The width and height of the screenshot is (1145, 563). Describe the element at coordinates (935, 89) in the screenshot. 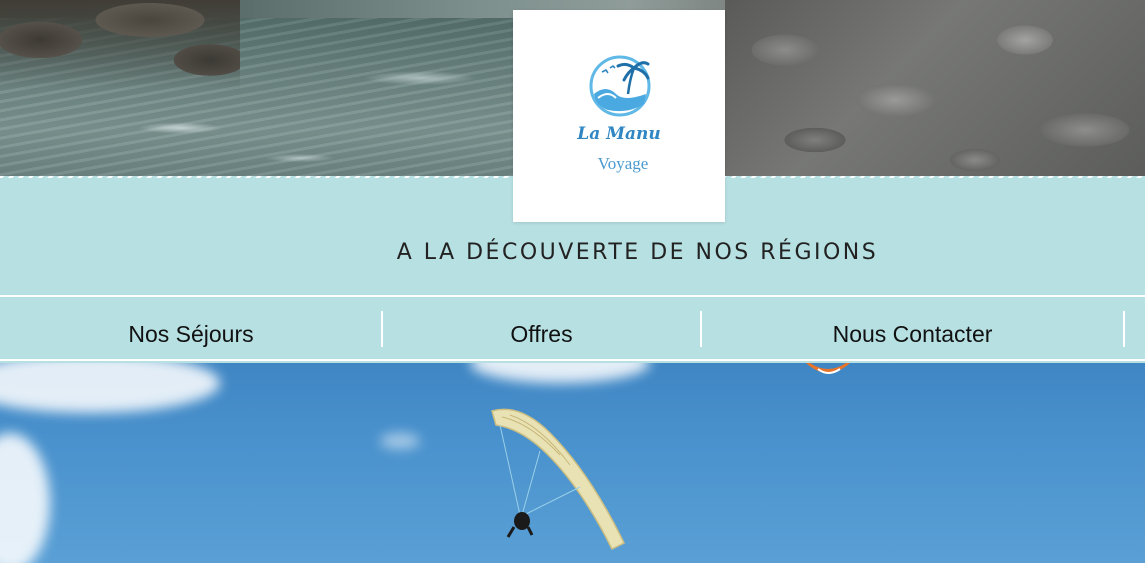

I see `river-rocks-right` at that location.